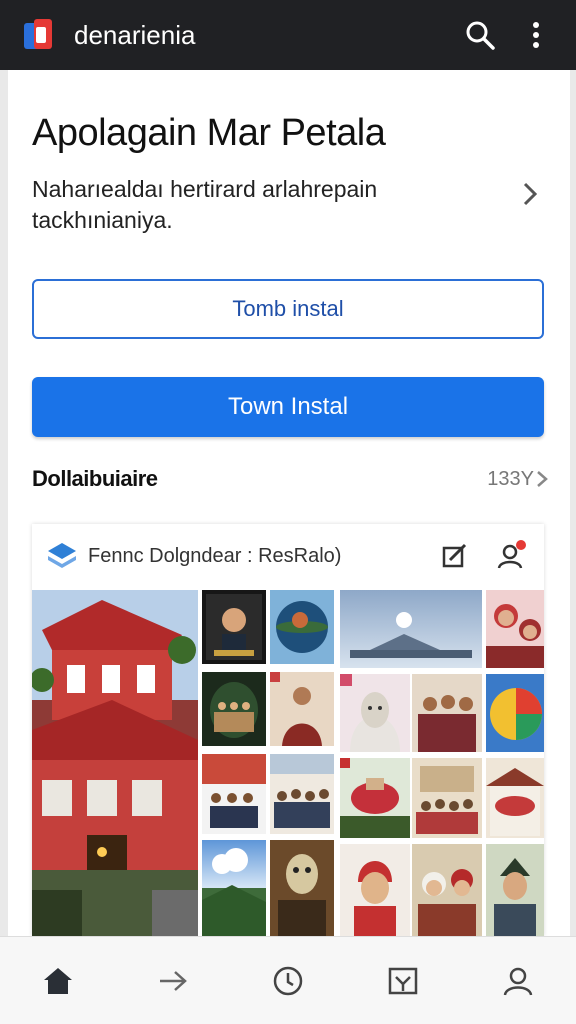 This screenshot has width=576, height=1024. Describe the element at coordinates (288, 309) in the screenshot. I see `secondary-install-button: Tomb instal` at that location.